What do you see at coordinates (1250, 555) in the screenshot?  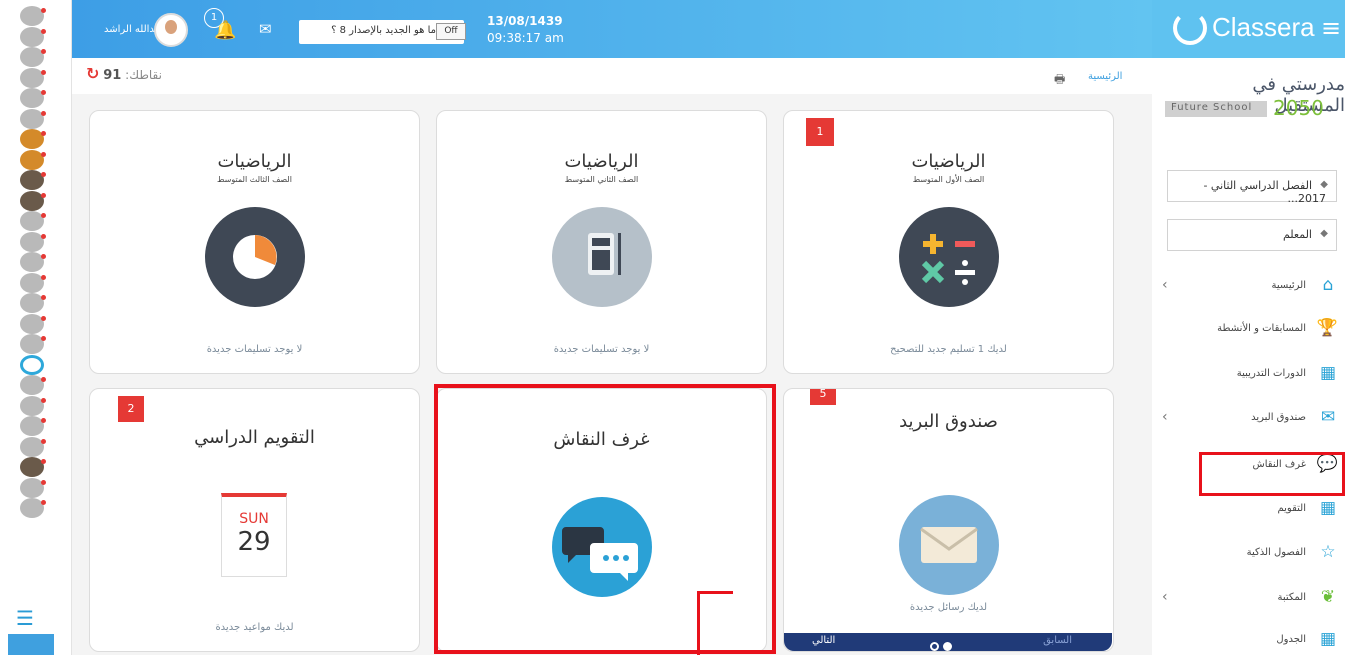 I see `sidebar-item-smart-classes: ☆ الفصول الذكية` at bounding box center [1250, 555].